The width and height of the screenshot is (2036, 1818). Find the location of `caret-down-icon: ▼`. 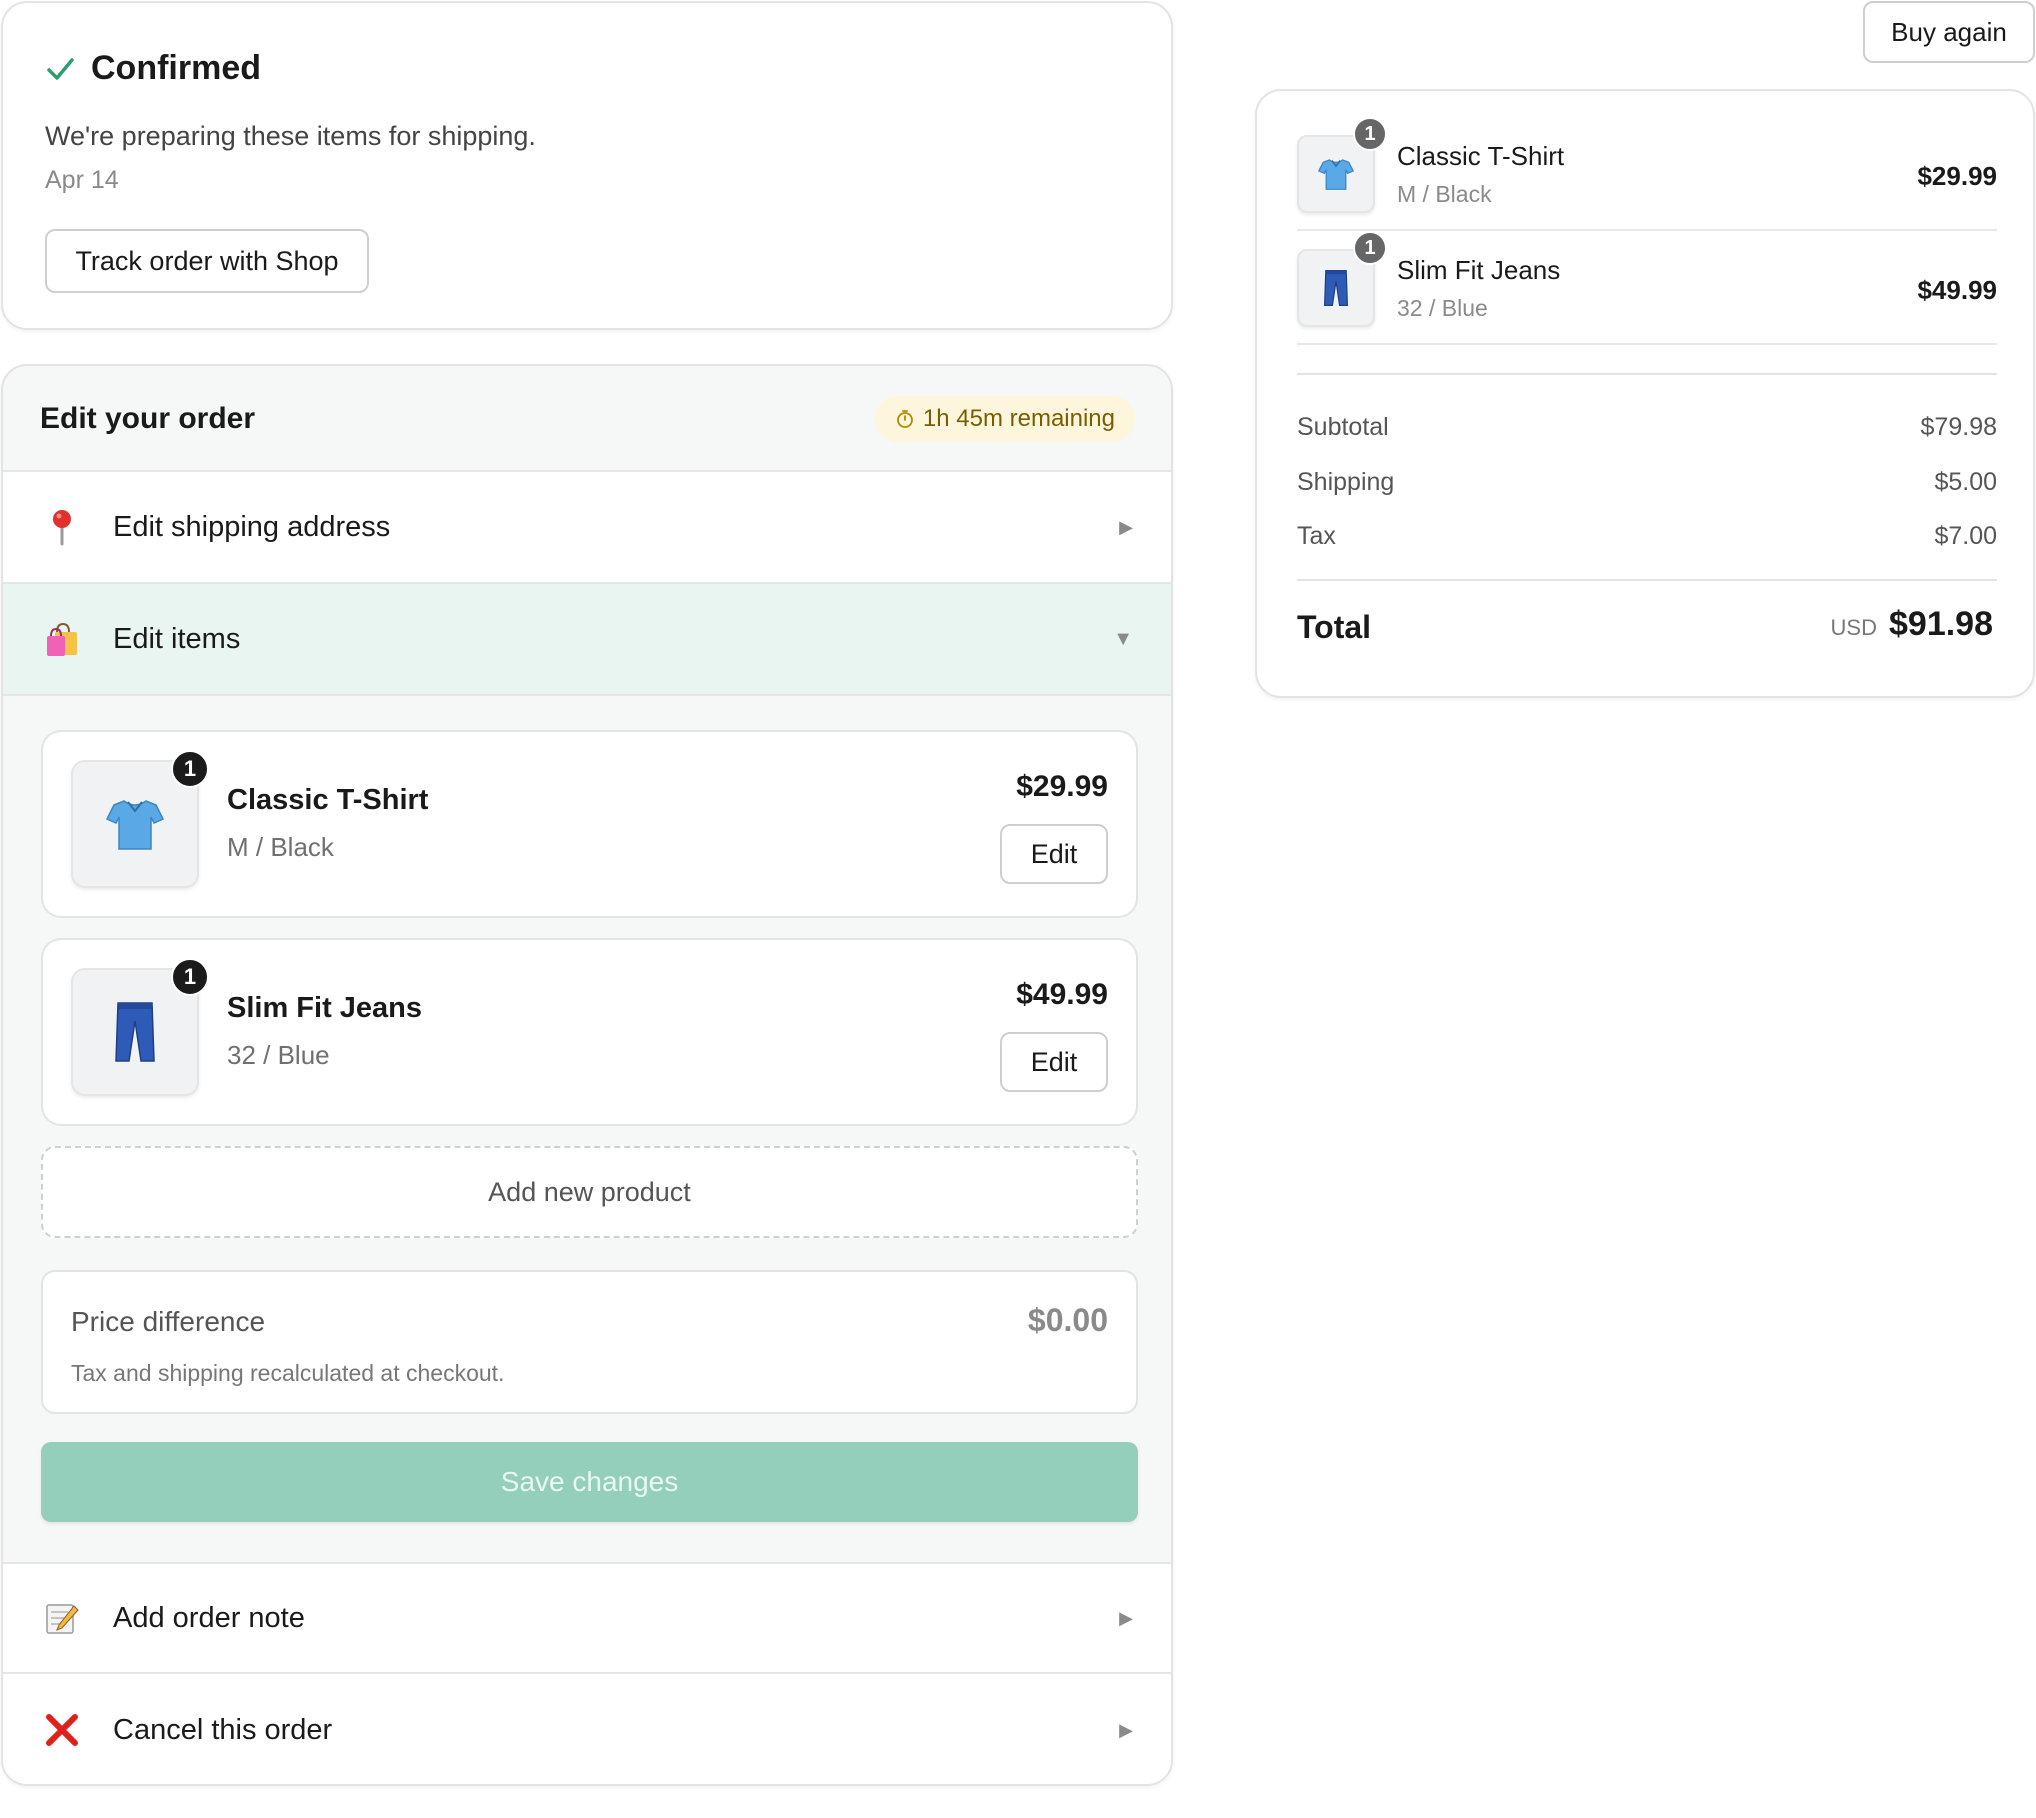

caret-down-icon: ▼ is located at coordinates (1123, 638).